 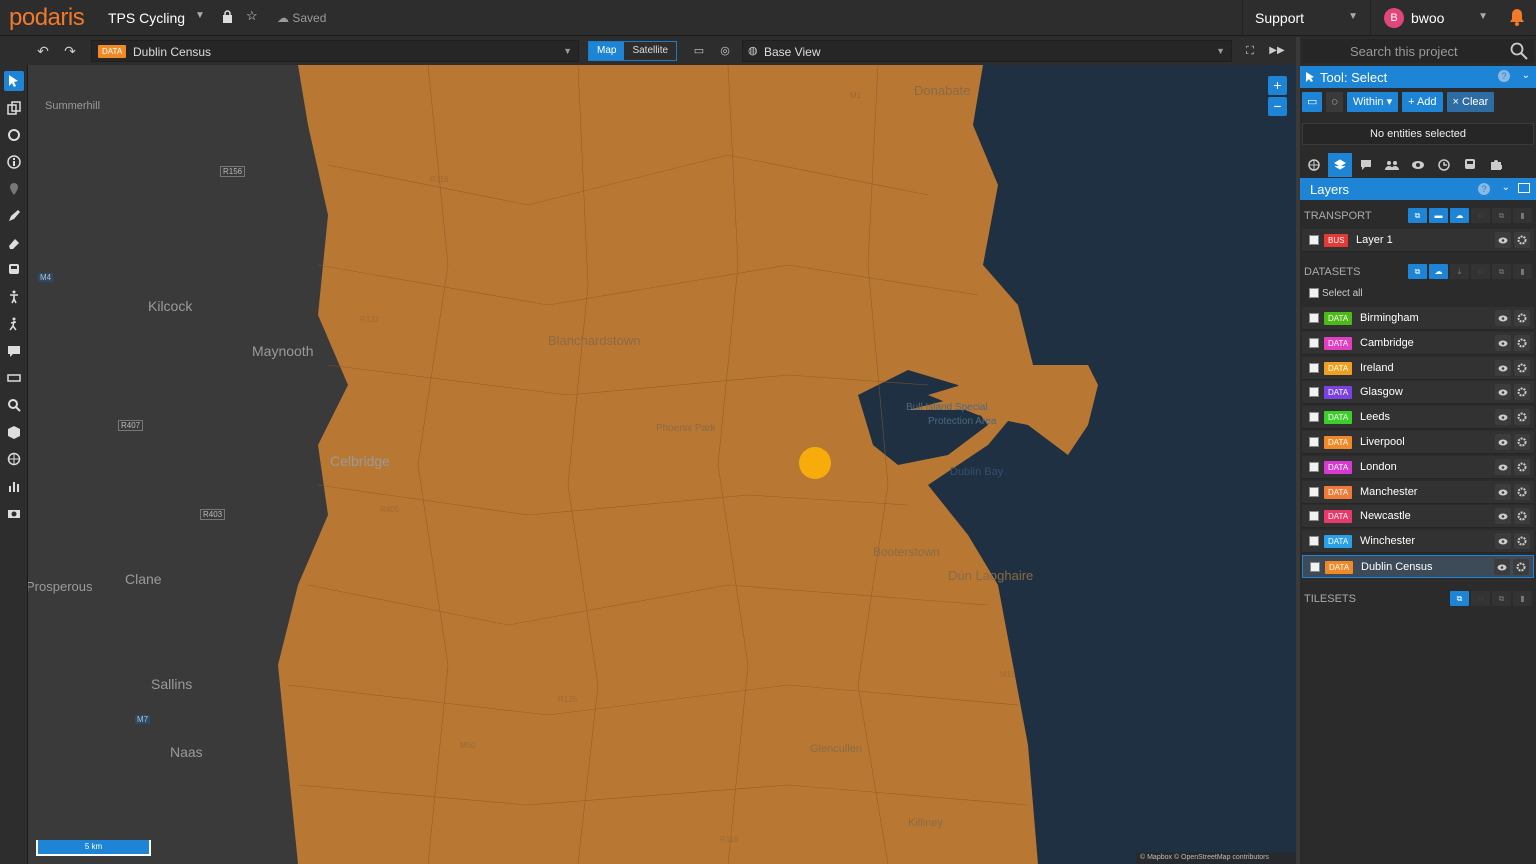 What do you see at coordinates (1418, 417) in the screenshot?
I see `dataset-row: DATA Leeds` at bounding box center [1418, 417].